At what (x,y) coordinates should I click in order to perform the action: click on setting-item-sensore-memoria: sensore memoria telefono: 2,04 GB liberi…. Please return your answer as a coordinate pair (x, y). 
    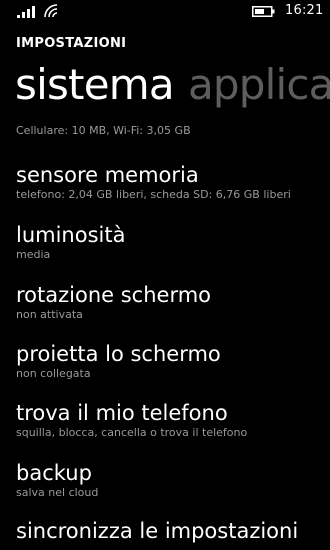
    Looking at the image, I should click on (173, 182).